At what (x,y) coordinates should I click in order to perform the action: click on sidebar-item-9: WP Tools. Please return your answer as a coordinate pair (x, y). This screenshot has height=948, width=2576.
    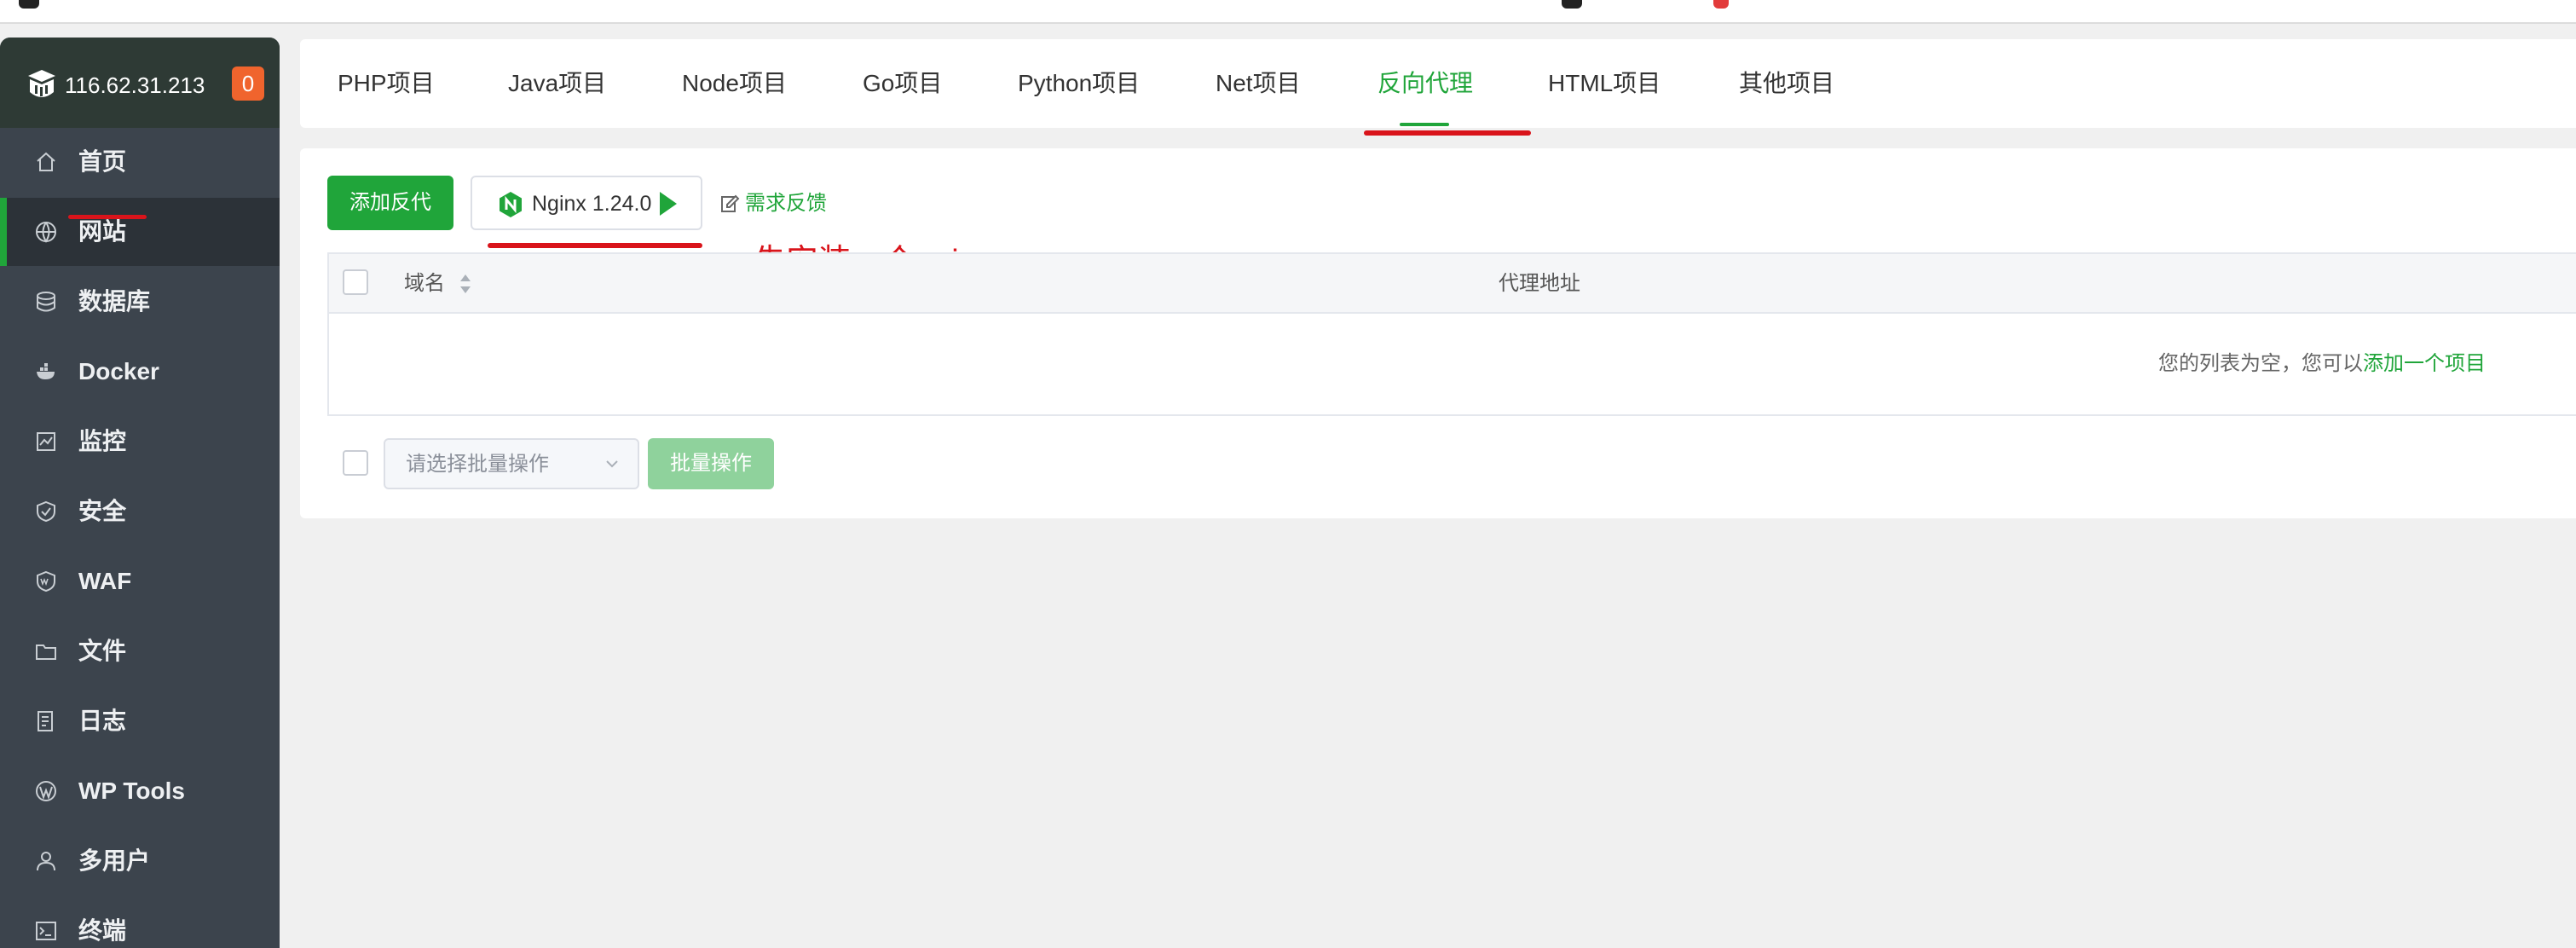
    Looking at the image, I should click on (140, 791).